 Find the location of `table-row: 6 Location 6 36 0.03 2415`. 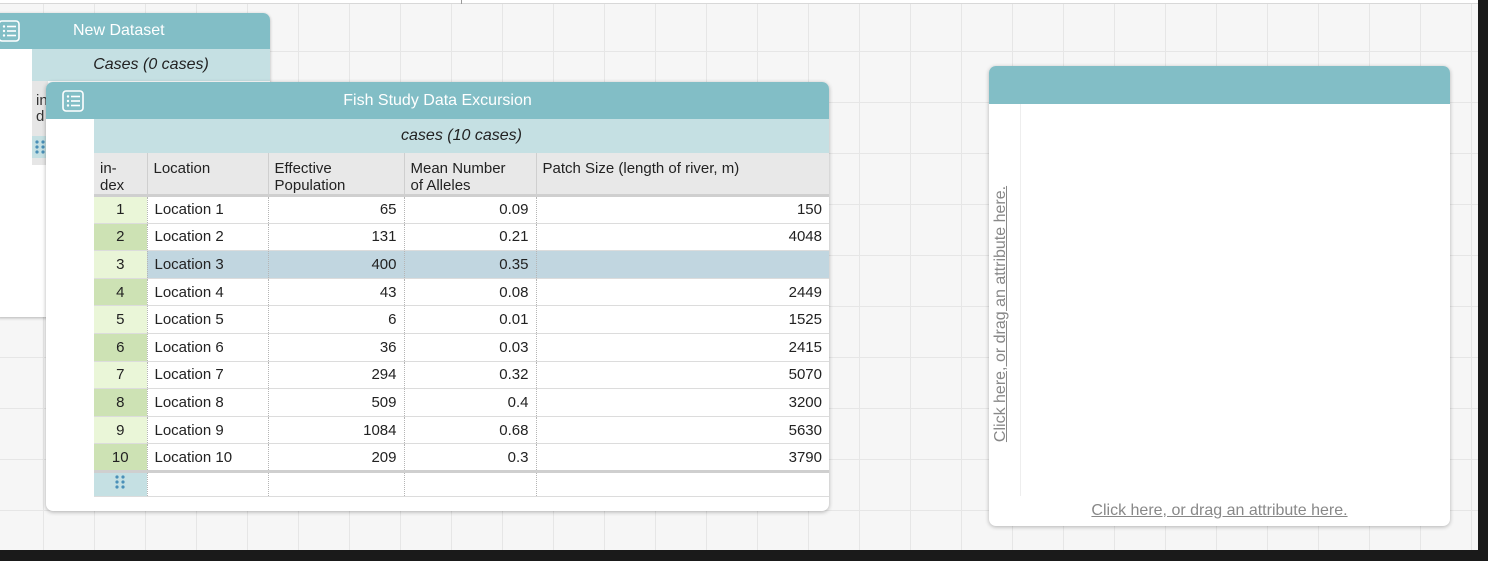

table-row: 6 Location 6 36 0.03 2415 is located at coordinates (461, 347).